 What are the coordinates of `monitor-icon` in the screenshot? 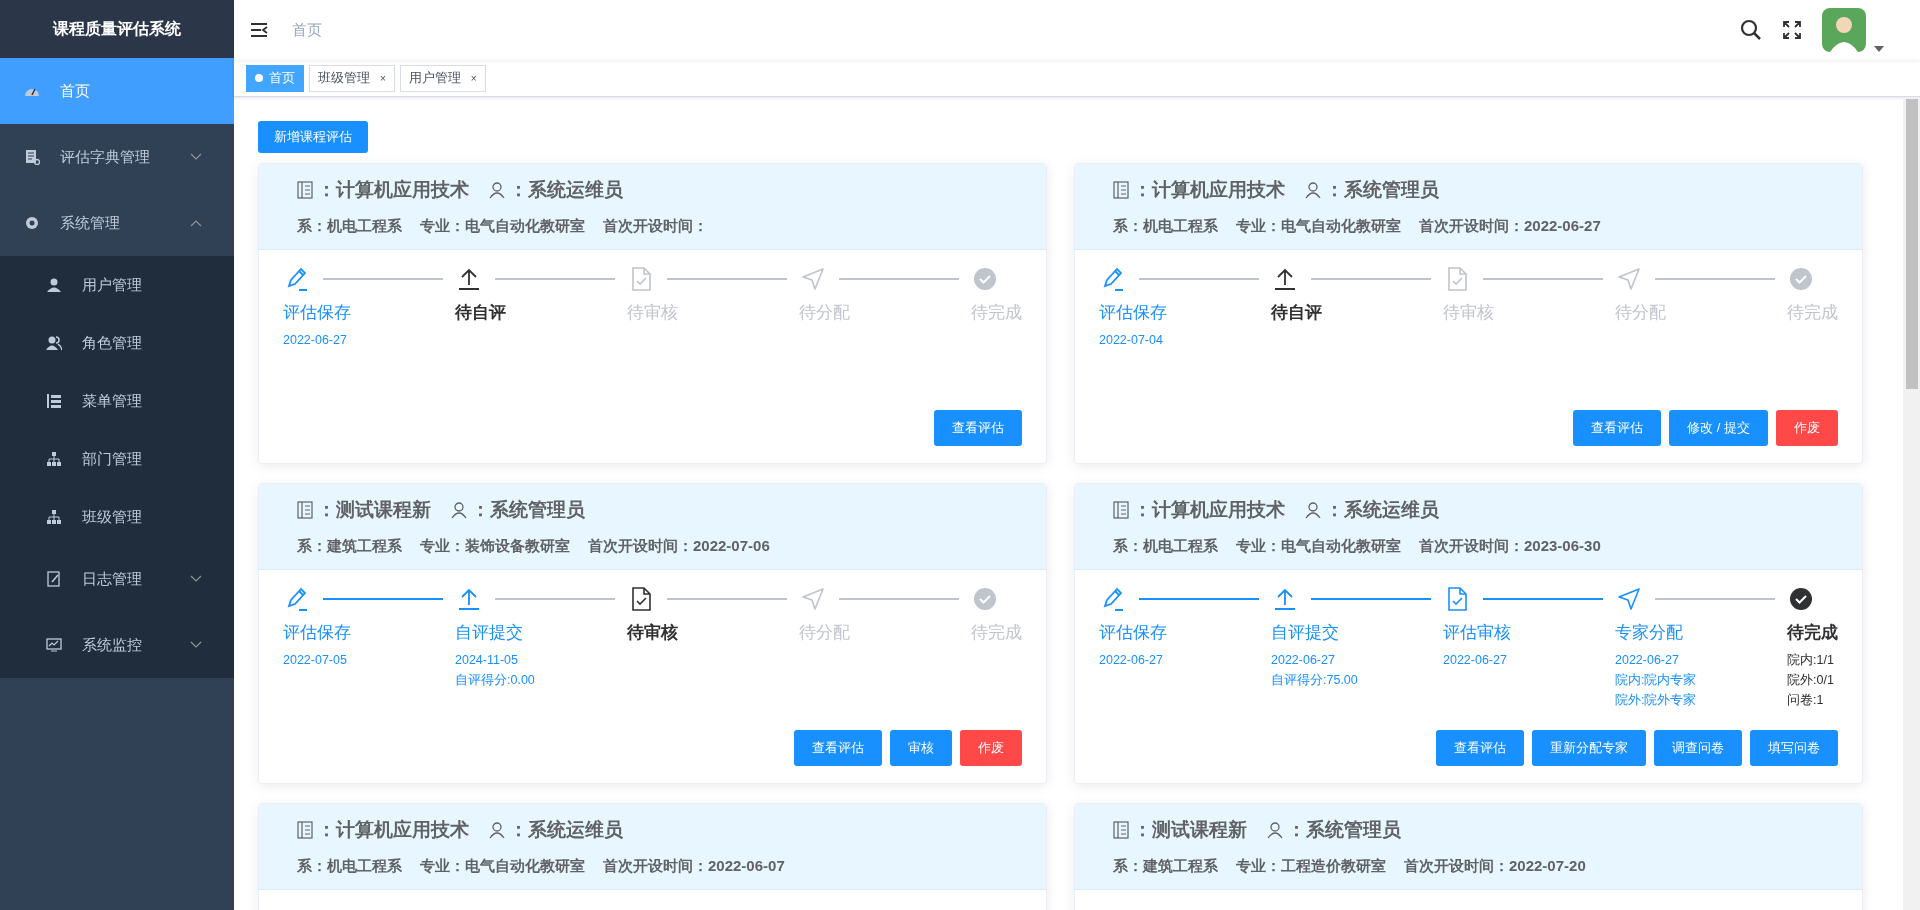 It's located at (54, 645).